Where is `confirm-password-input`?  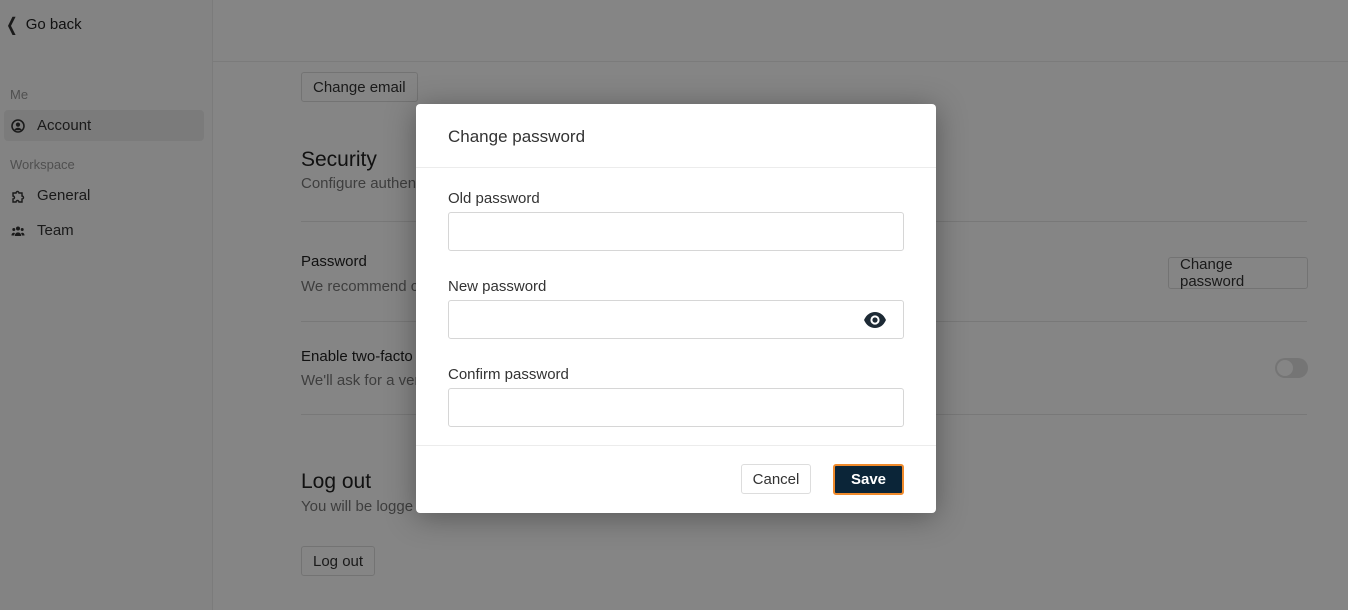
confirm-password-input is located at coordinates (676, 407).